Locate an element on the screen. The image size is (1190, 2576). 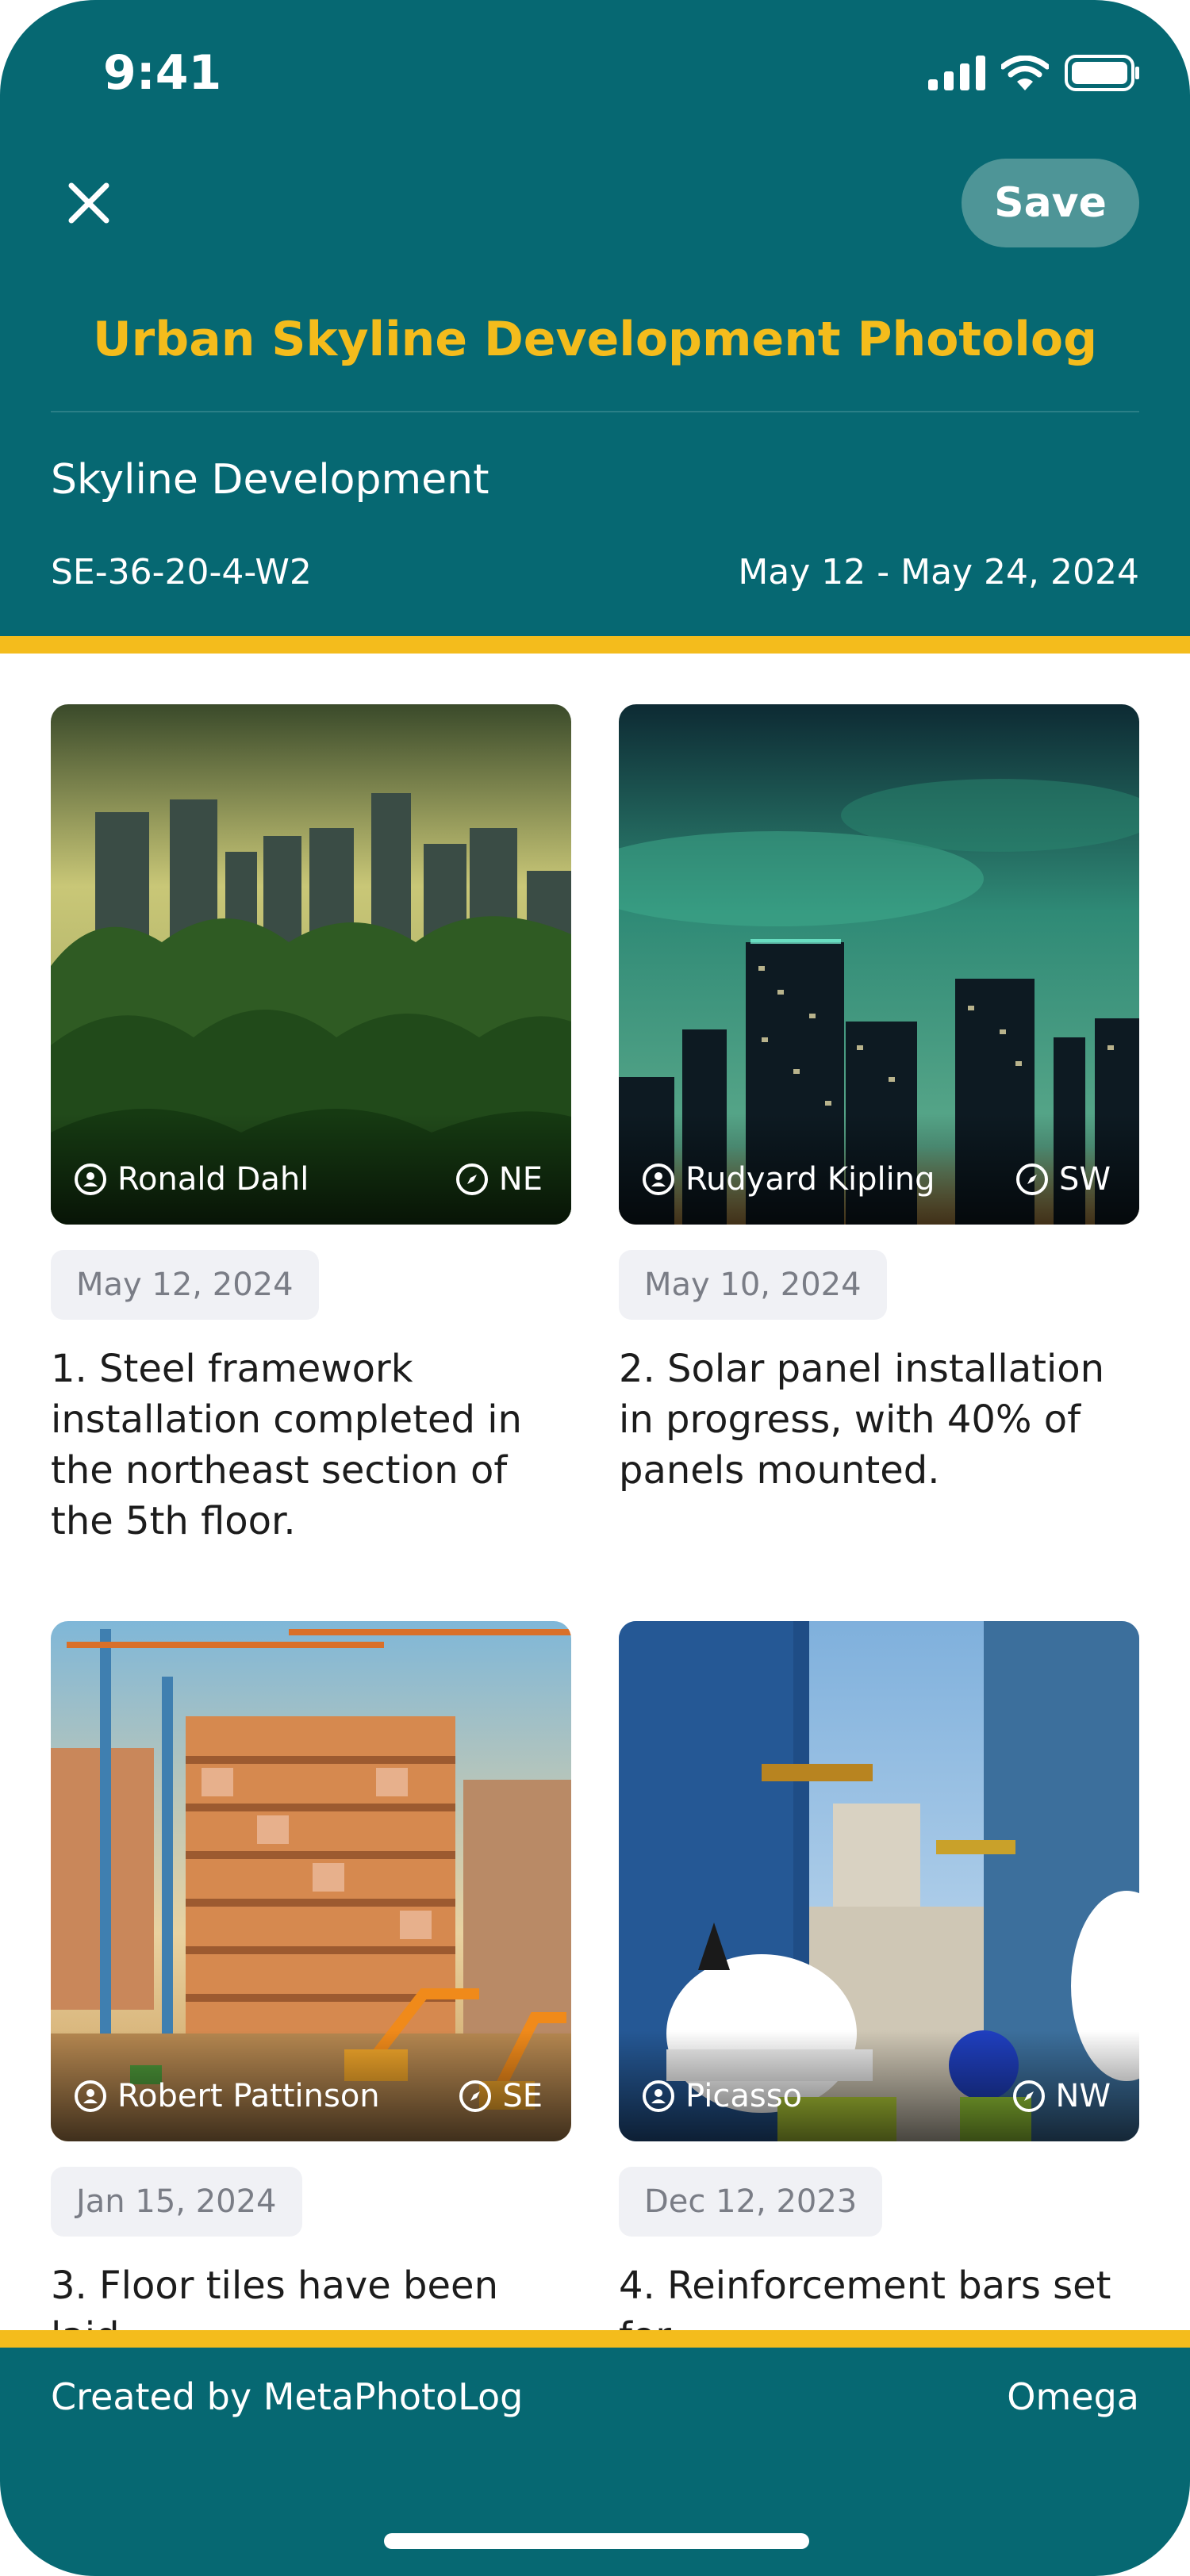
footer-created-by: Created by MetaPhotoLog is located at coordinates (287, 2397).